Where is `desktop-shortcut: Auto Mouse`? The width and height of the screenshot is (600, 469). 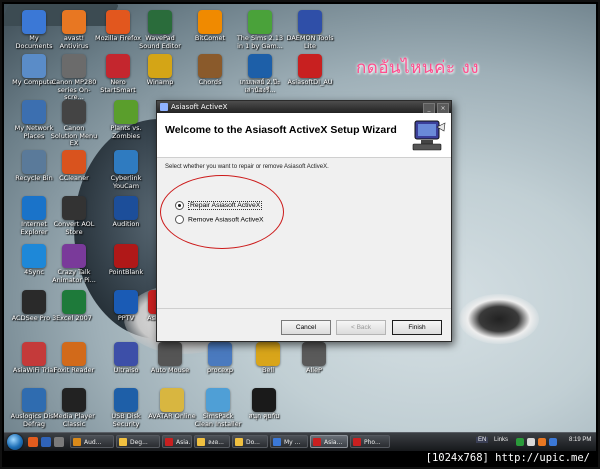 desktop-shortcut: Auto Mouse is located at coordinates (170, 365).